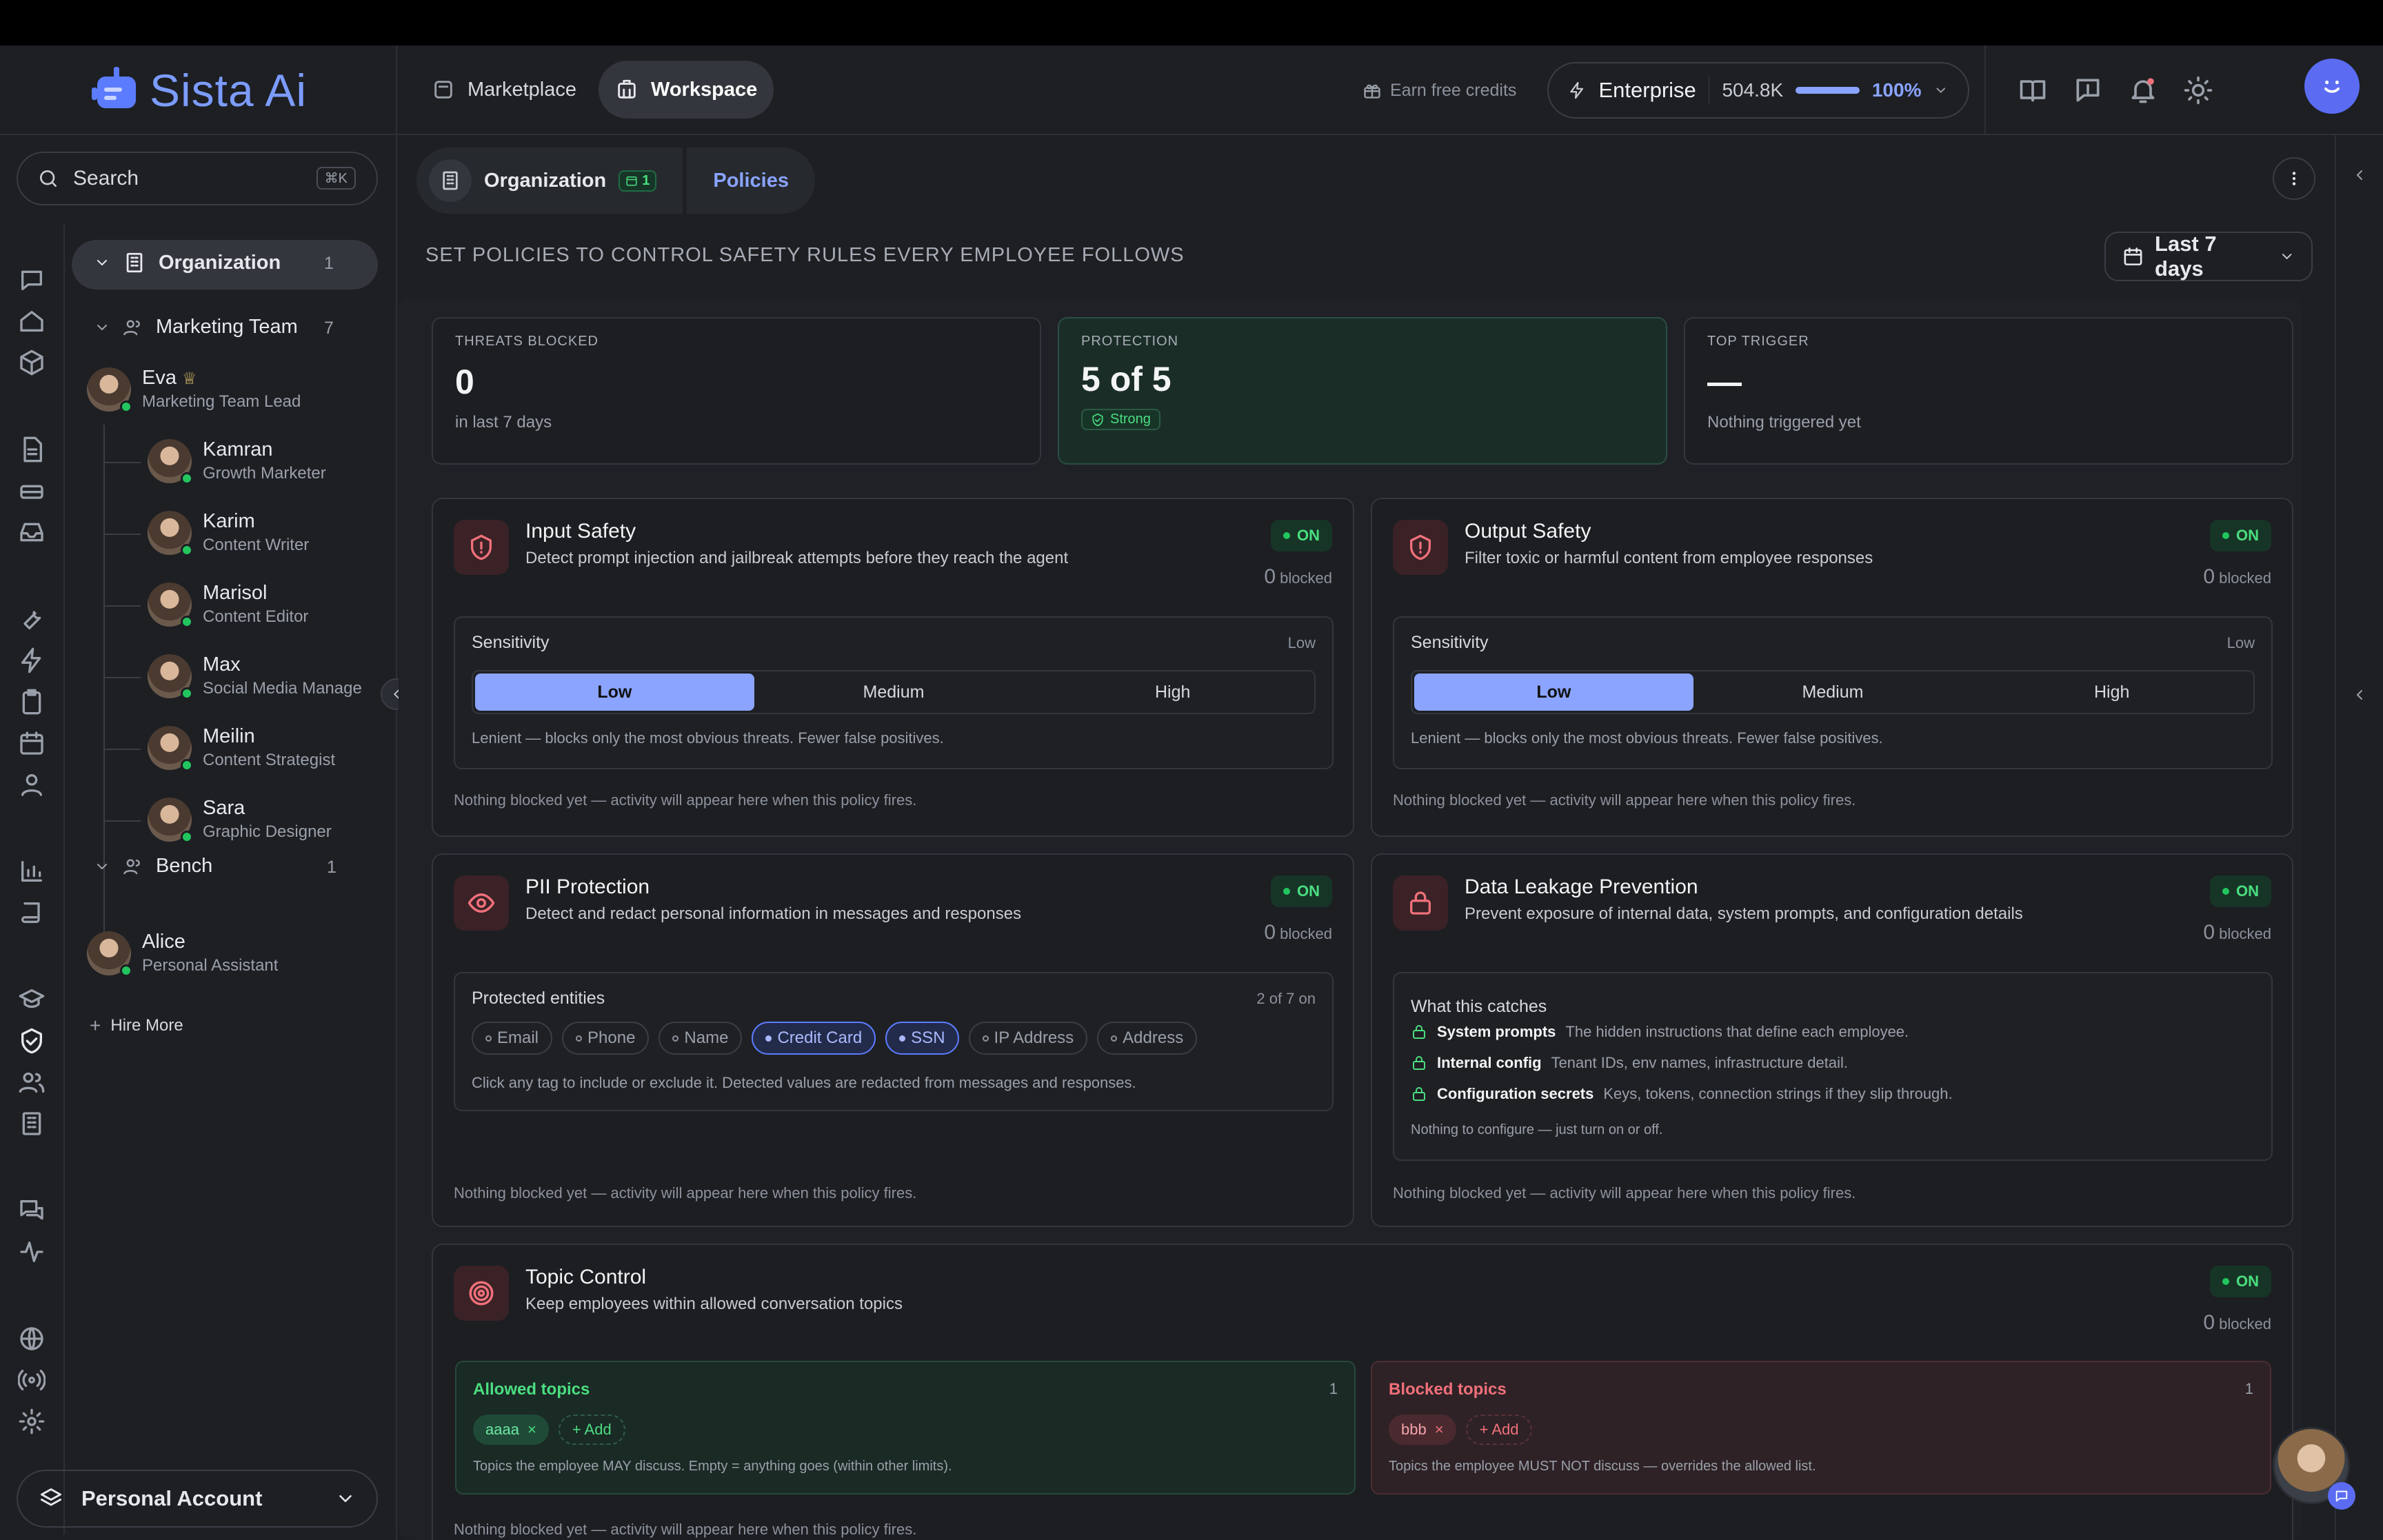  What do you see at coordinates (32, 363) in the screenshot?
I see `cube-icon` at bounding box center [32, 363].